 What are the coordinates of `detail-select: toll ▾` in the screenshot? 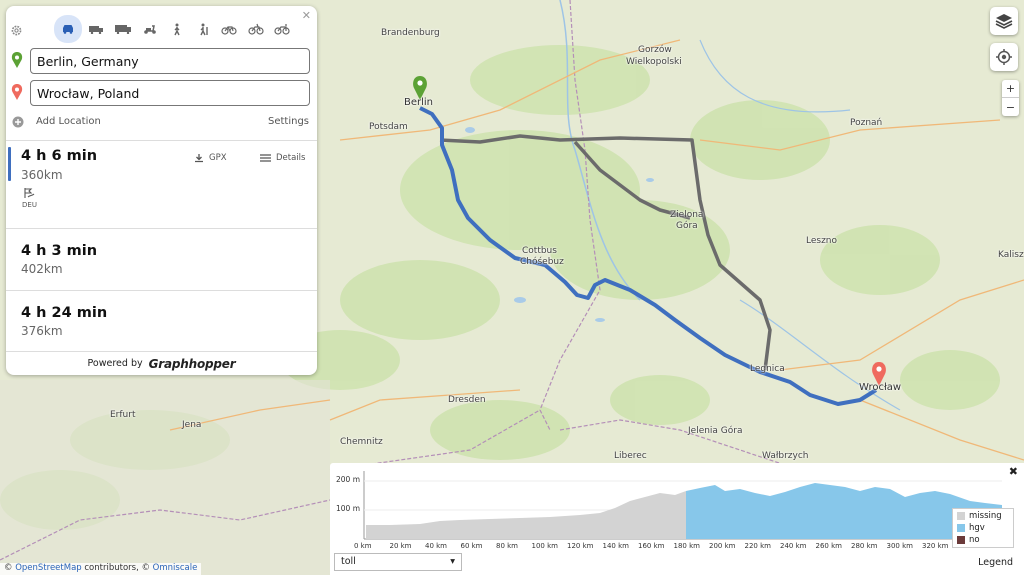 It's located at (398, 562).